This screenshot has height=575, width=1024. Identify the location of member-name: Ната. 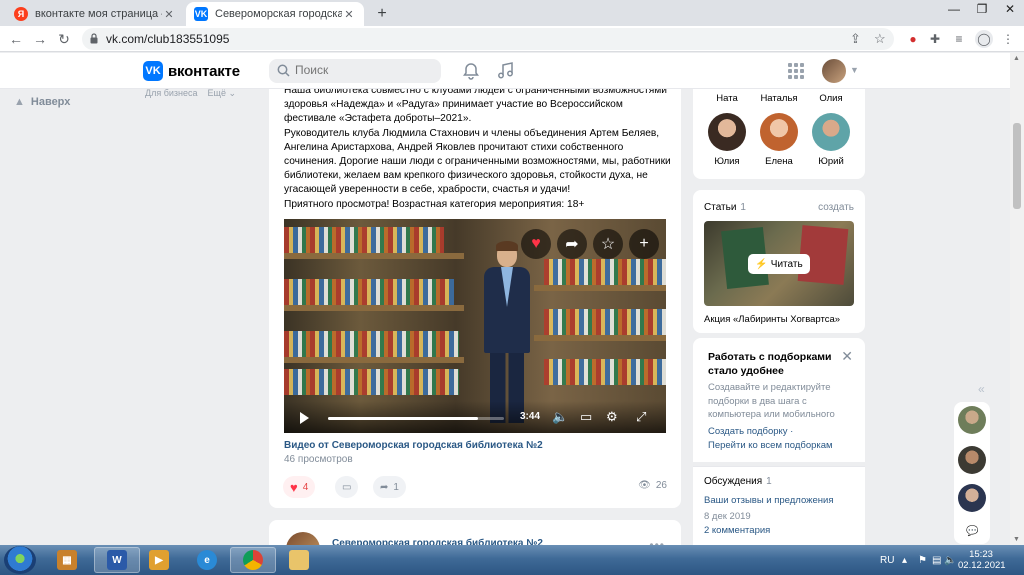
(727, 98).